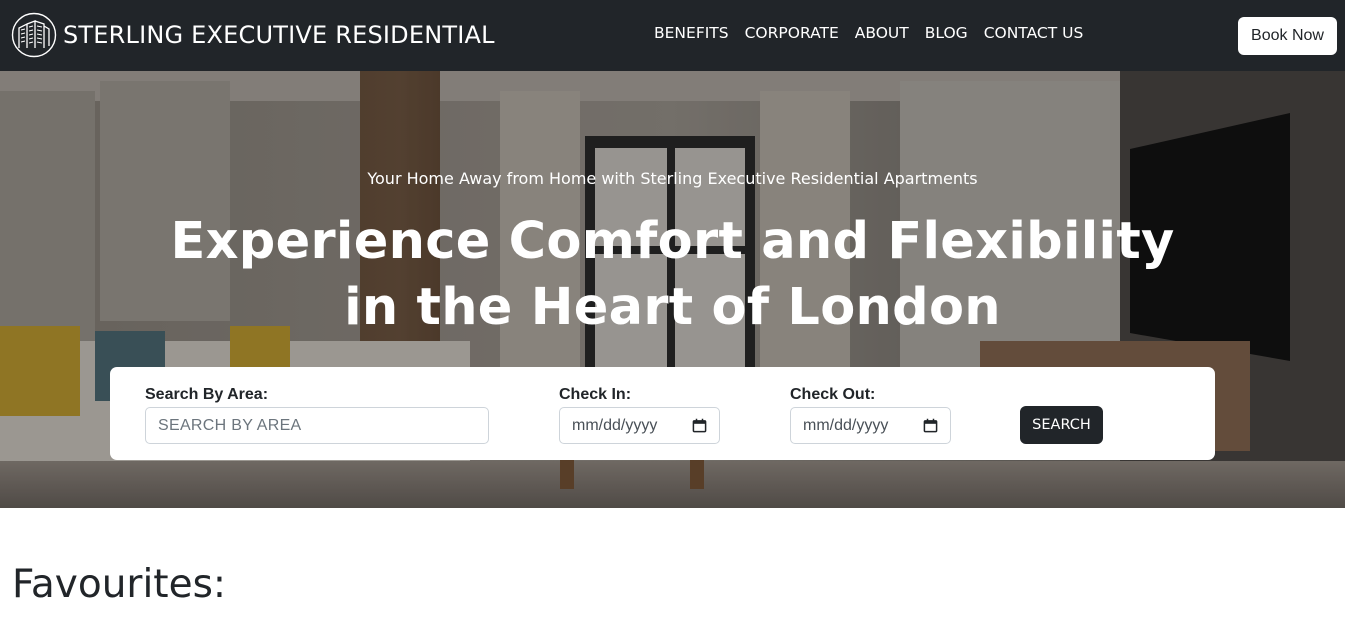  I want to click on area-label: Search By Area:, so click(207, 394).